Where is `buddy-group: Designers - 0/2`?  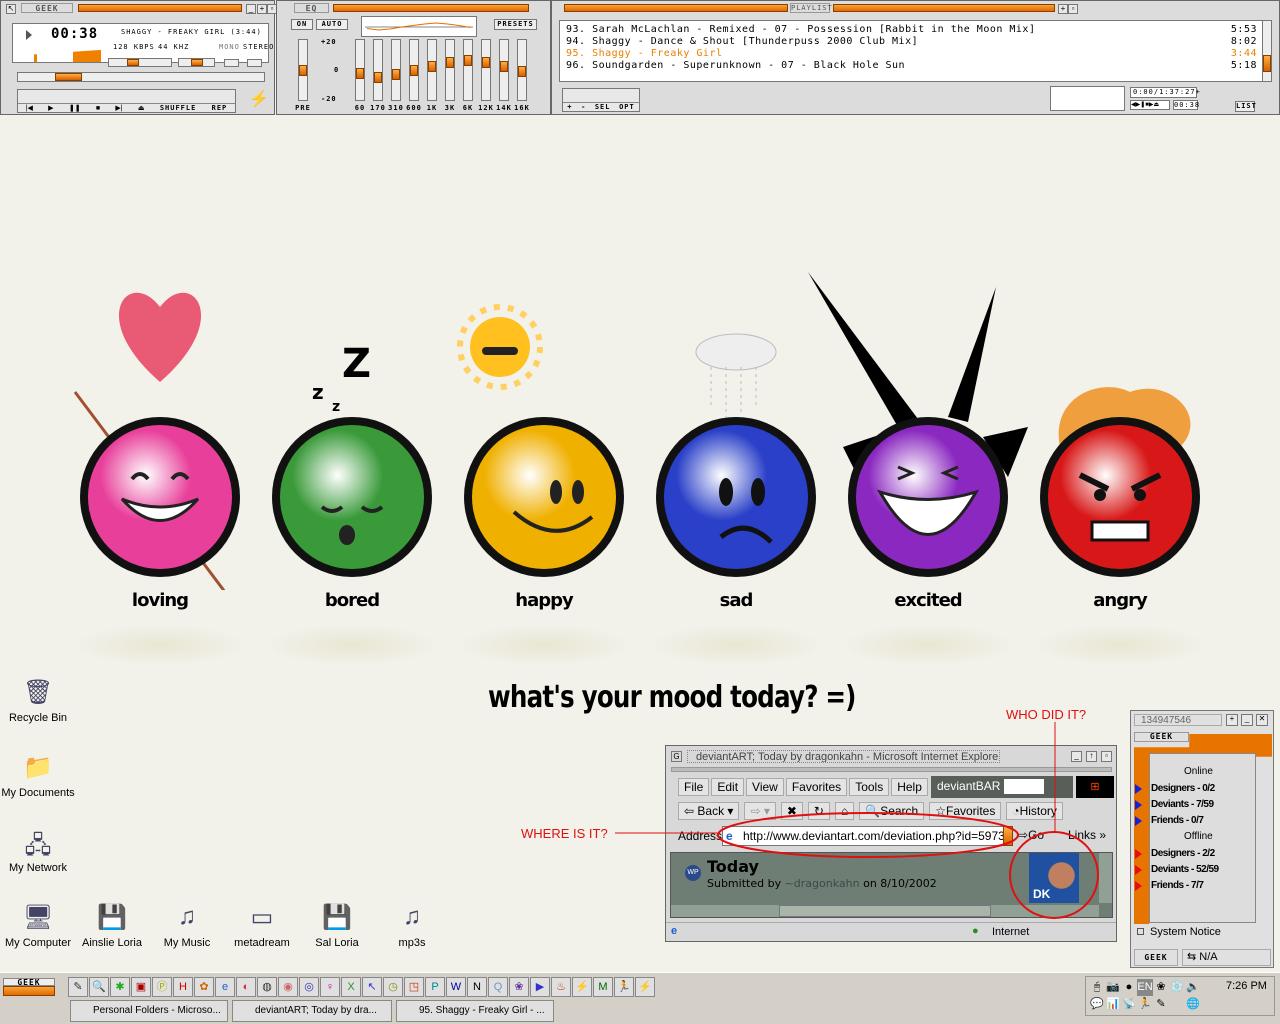 buddy-group: Designers - 0/2 is located at coordinates (1200, 789).